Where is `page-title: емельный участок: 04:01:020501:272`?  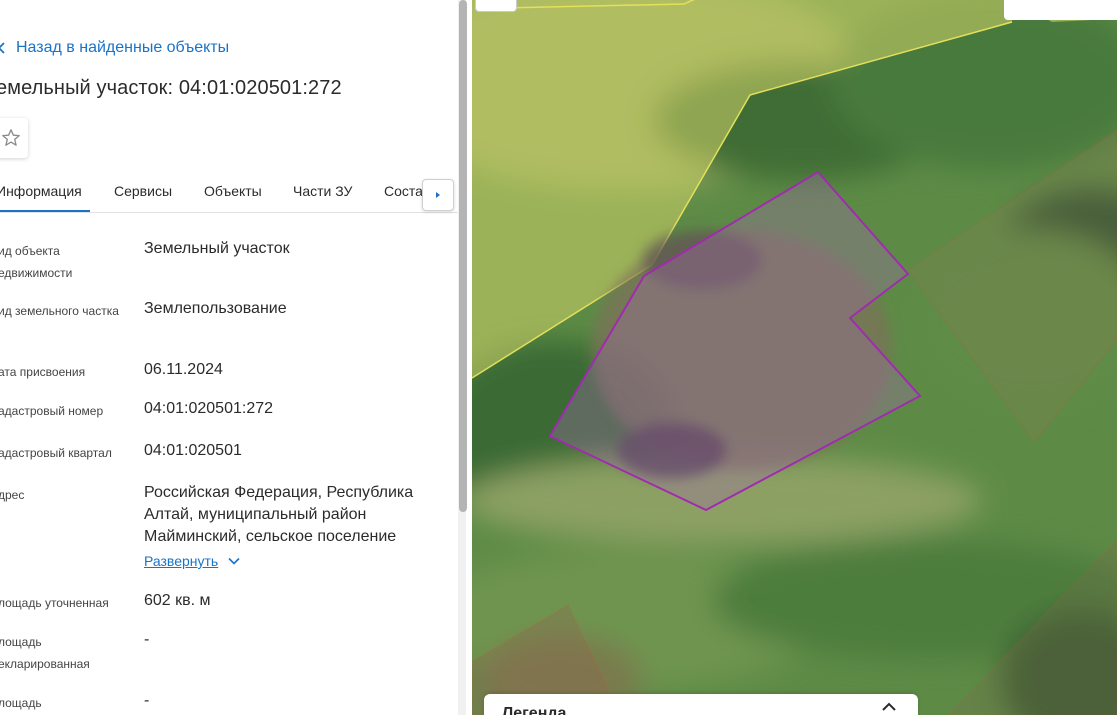 page-title: емельный участок: 04:01:020501:272 is located at coordinates (171, 88).